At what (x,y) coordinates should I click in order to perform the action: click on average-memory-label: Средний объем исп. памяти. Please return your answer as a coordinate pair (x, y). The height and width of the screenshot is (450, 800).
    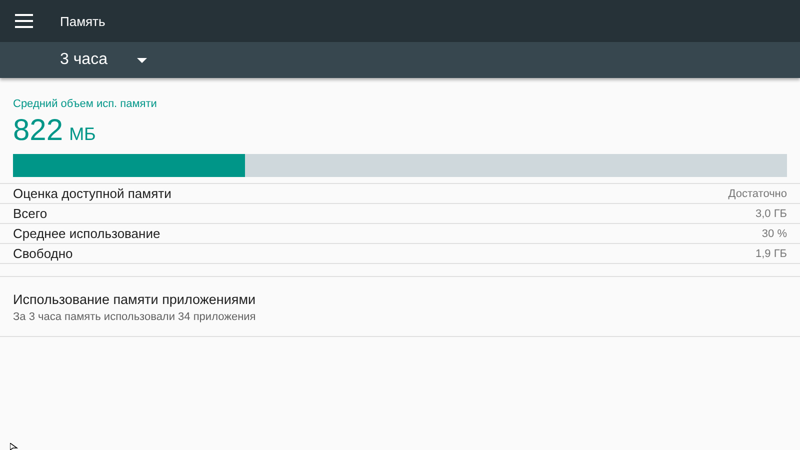
    Looking at the image, I should click on (85, 104).